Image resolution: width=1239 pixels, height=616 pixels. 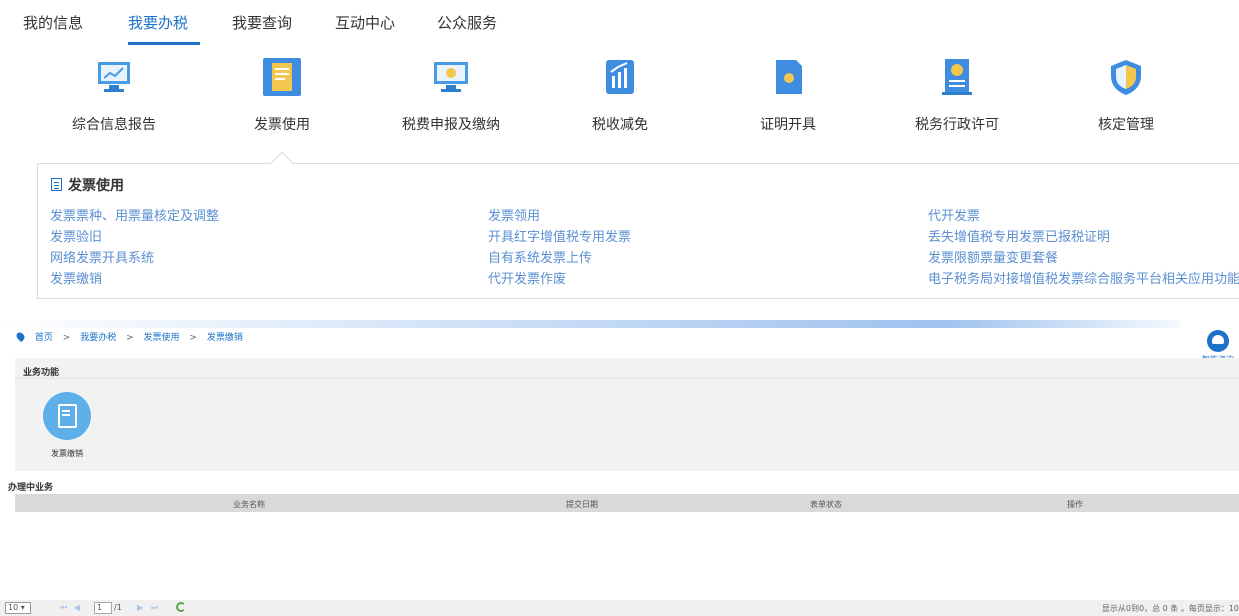 I want to click on category-label: 发票使用, so click(x=282, y=125).